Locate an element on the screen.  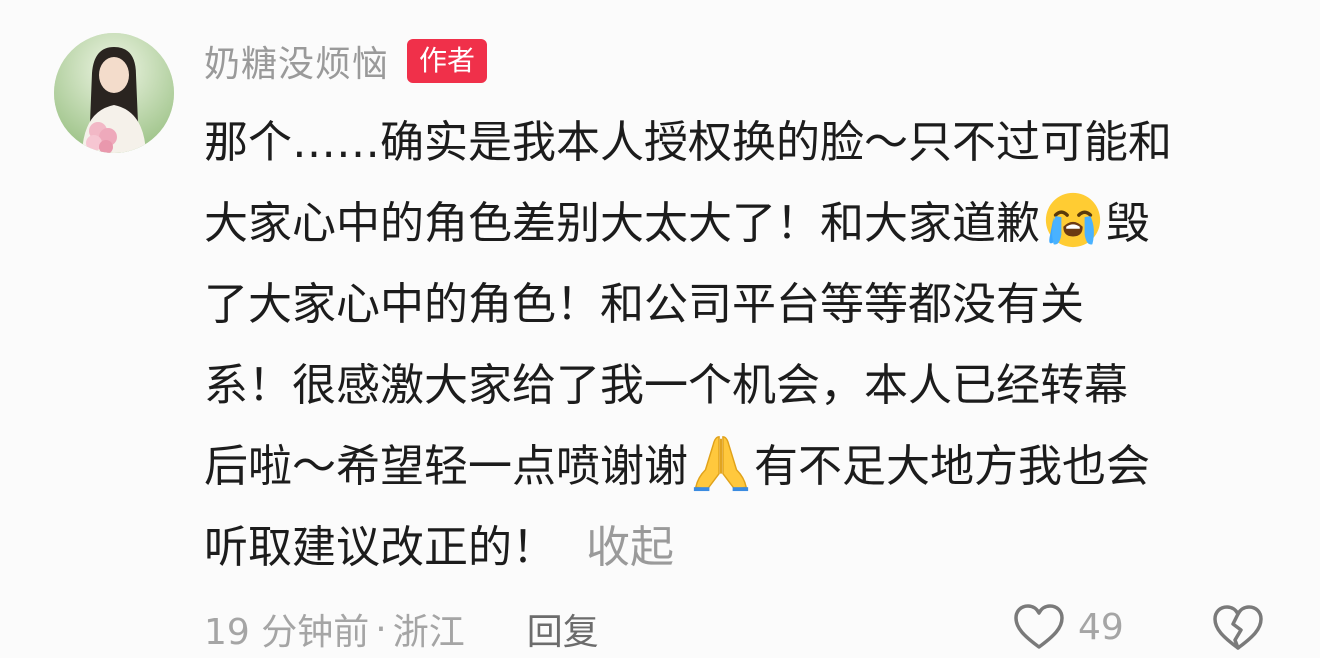
author-badge: 作者 is located at coordinates (447, 61).